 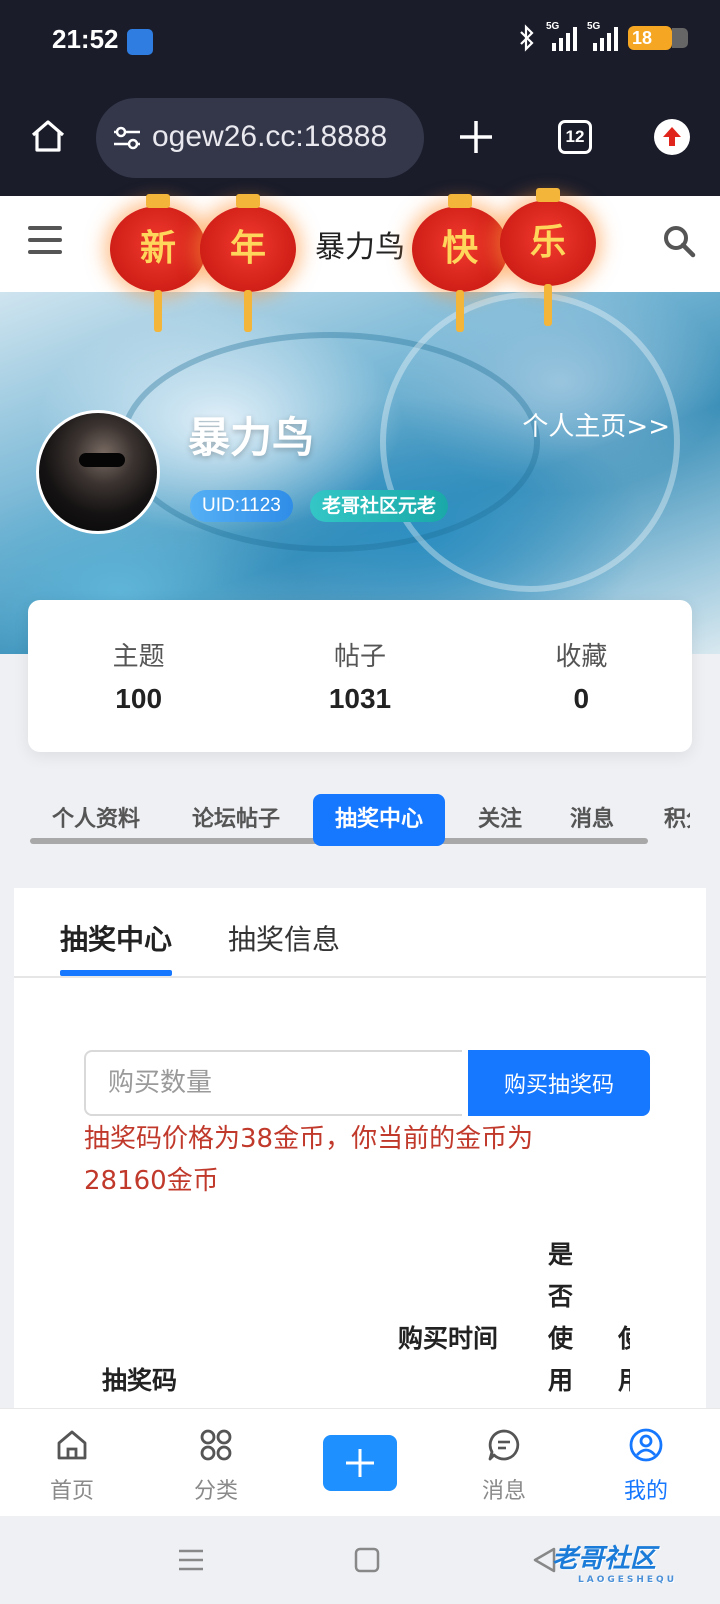 What do you see at coordinates (604, 1559) in the screenshot?
I see `watermark-text: 老哥社区` at bounding box center [604, 1559].